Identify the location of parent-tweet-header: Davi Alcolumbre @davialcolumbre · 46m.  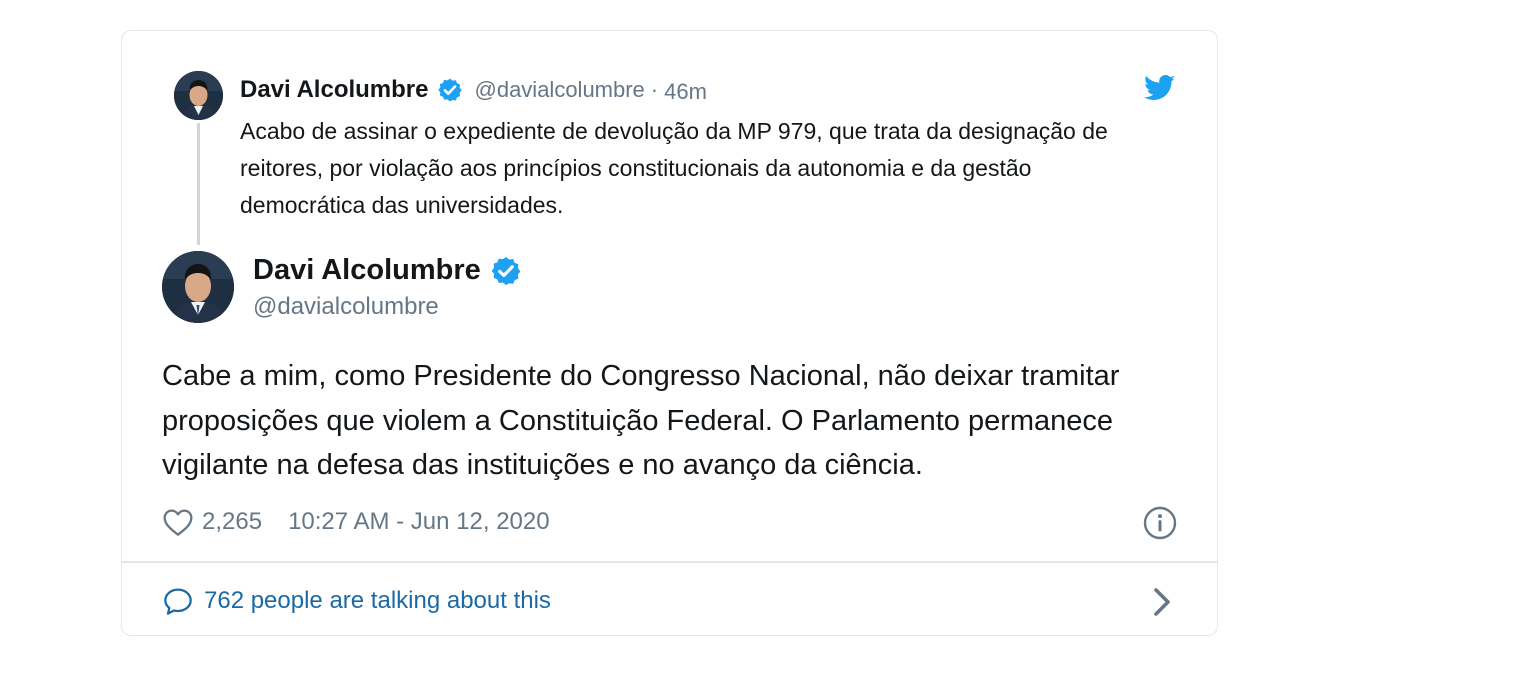
(473, 90).